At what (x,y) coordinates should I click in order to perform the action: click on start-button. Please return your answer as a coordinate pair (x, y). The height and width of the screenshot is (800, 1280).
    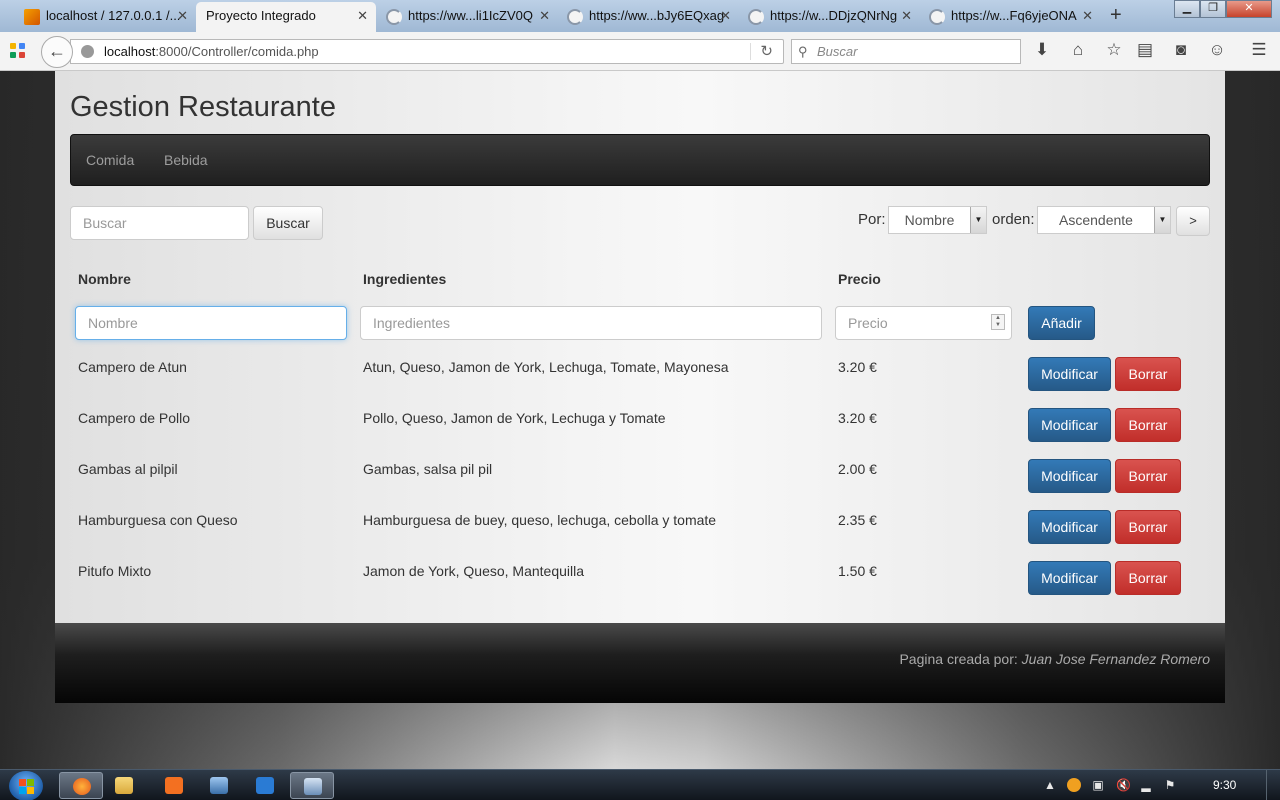
    Looking at the image, I should click on (26, 785).